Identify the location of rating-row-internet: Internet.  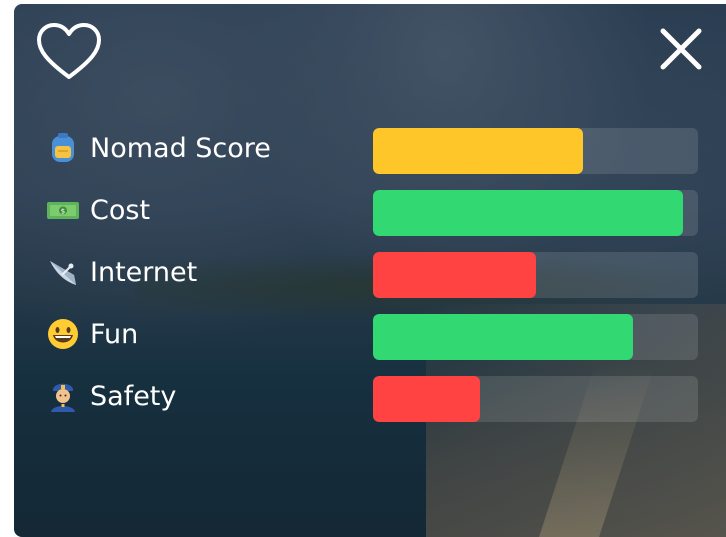
(376, 279).